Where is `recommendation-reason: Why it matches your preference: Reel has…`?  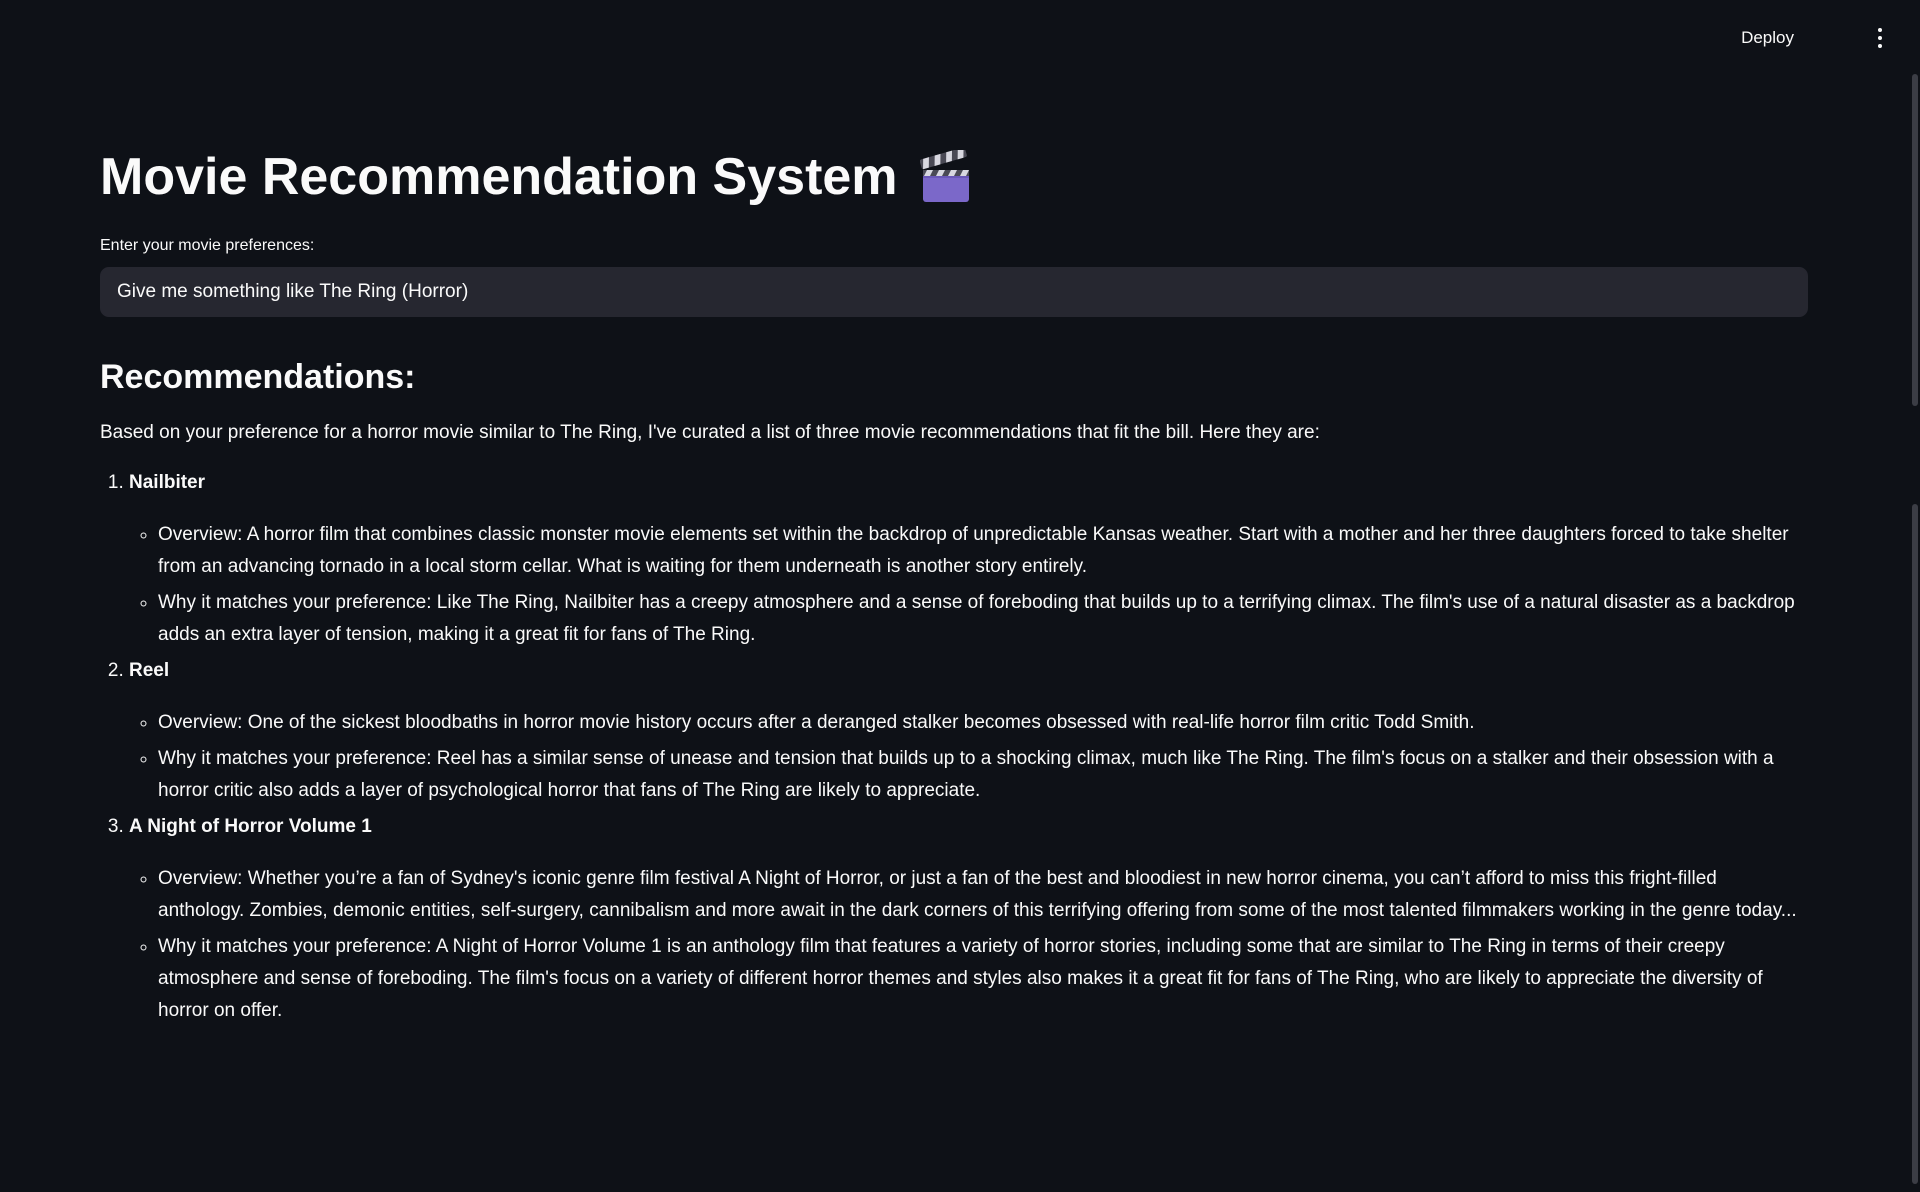 recommendation-reason: Why it matches your preference: Reel has… is located at coordinates (983, 775).